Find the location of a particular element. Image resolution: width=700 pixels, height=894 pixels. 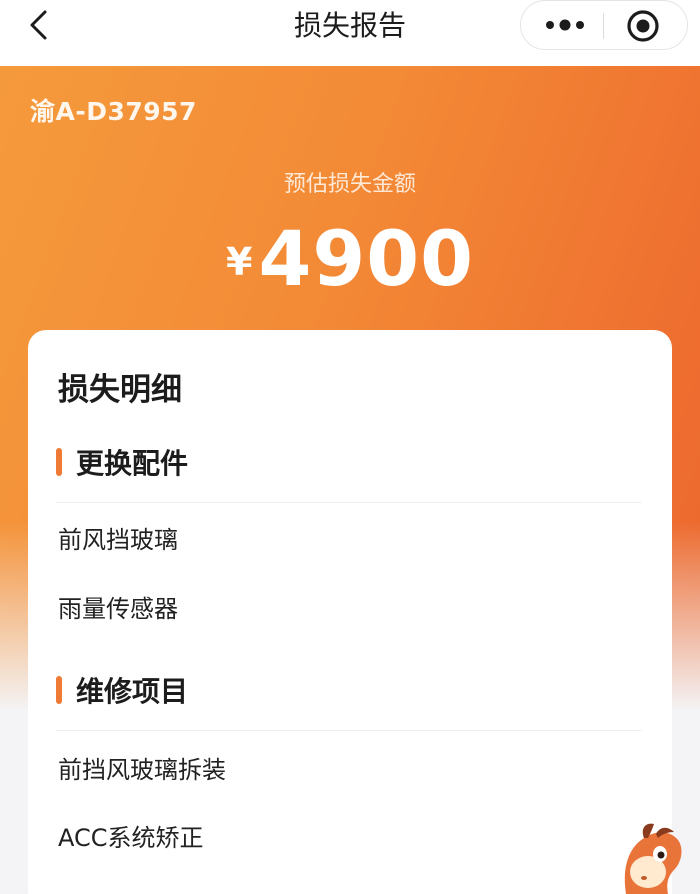

section-header-parts: 更换配件 is located at coordinates (351, 464).